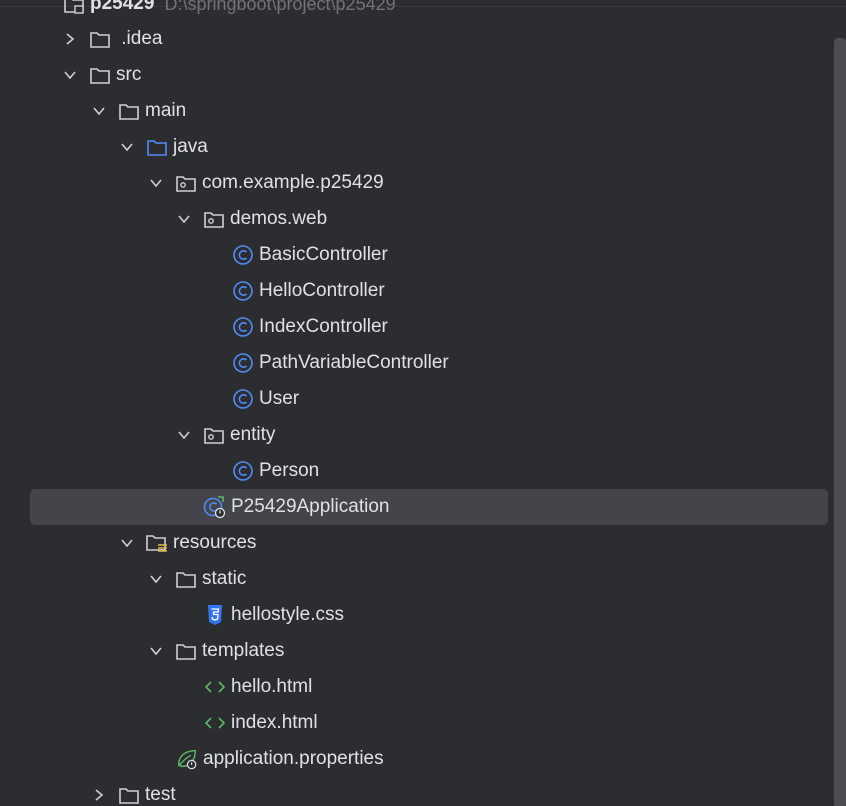  I want to click on hellostyle-css-label: hellostyle.css, so click(287, 614).